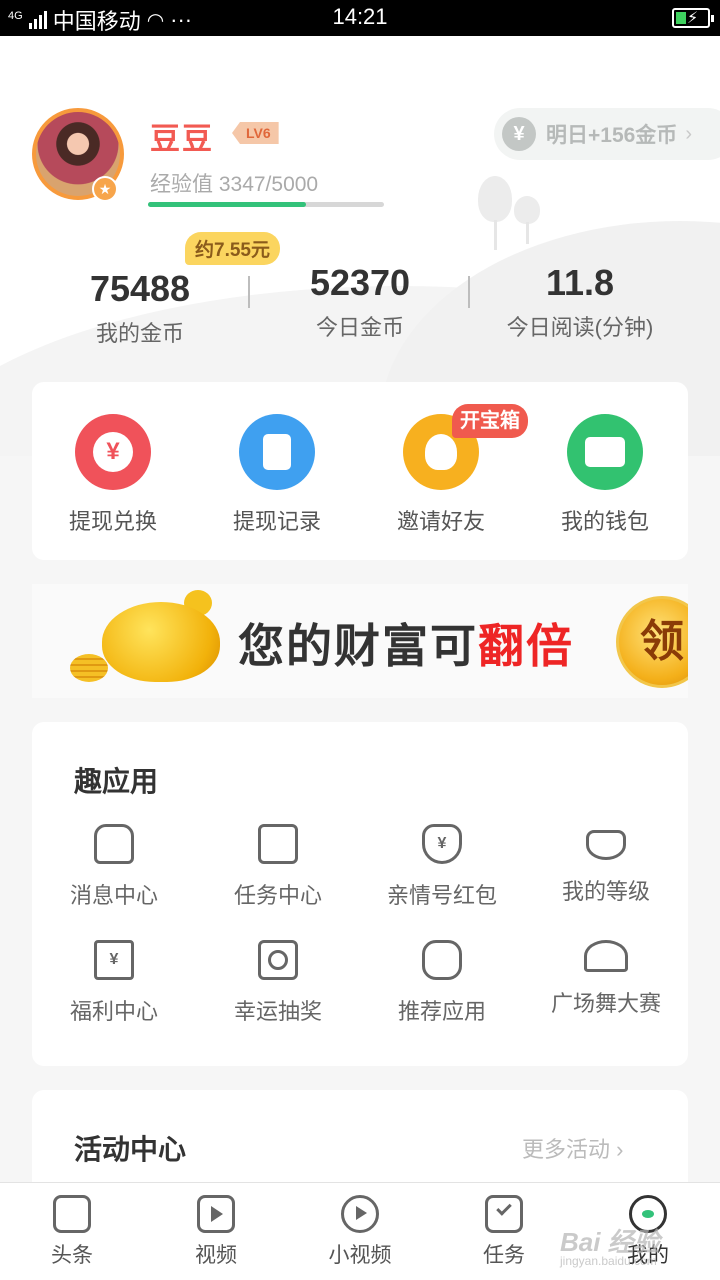 This screenshot has width=720, height=1280. I want to click on my-coins-stat: 75488 我的金币, so click(140, 308).